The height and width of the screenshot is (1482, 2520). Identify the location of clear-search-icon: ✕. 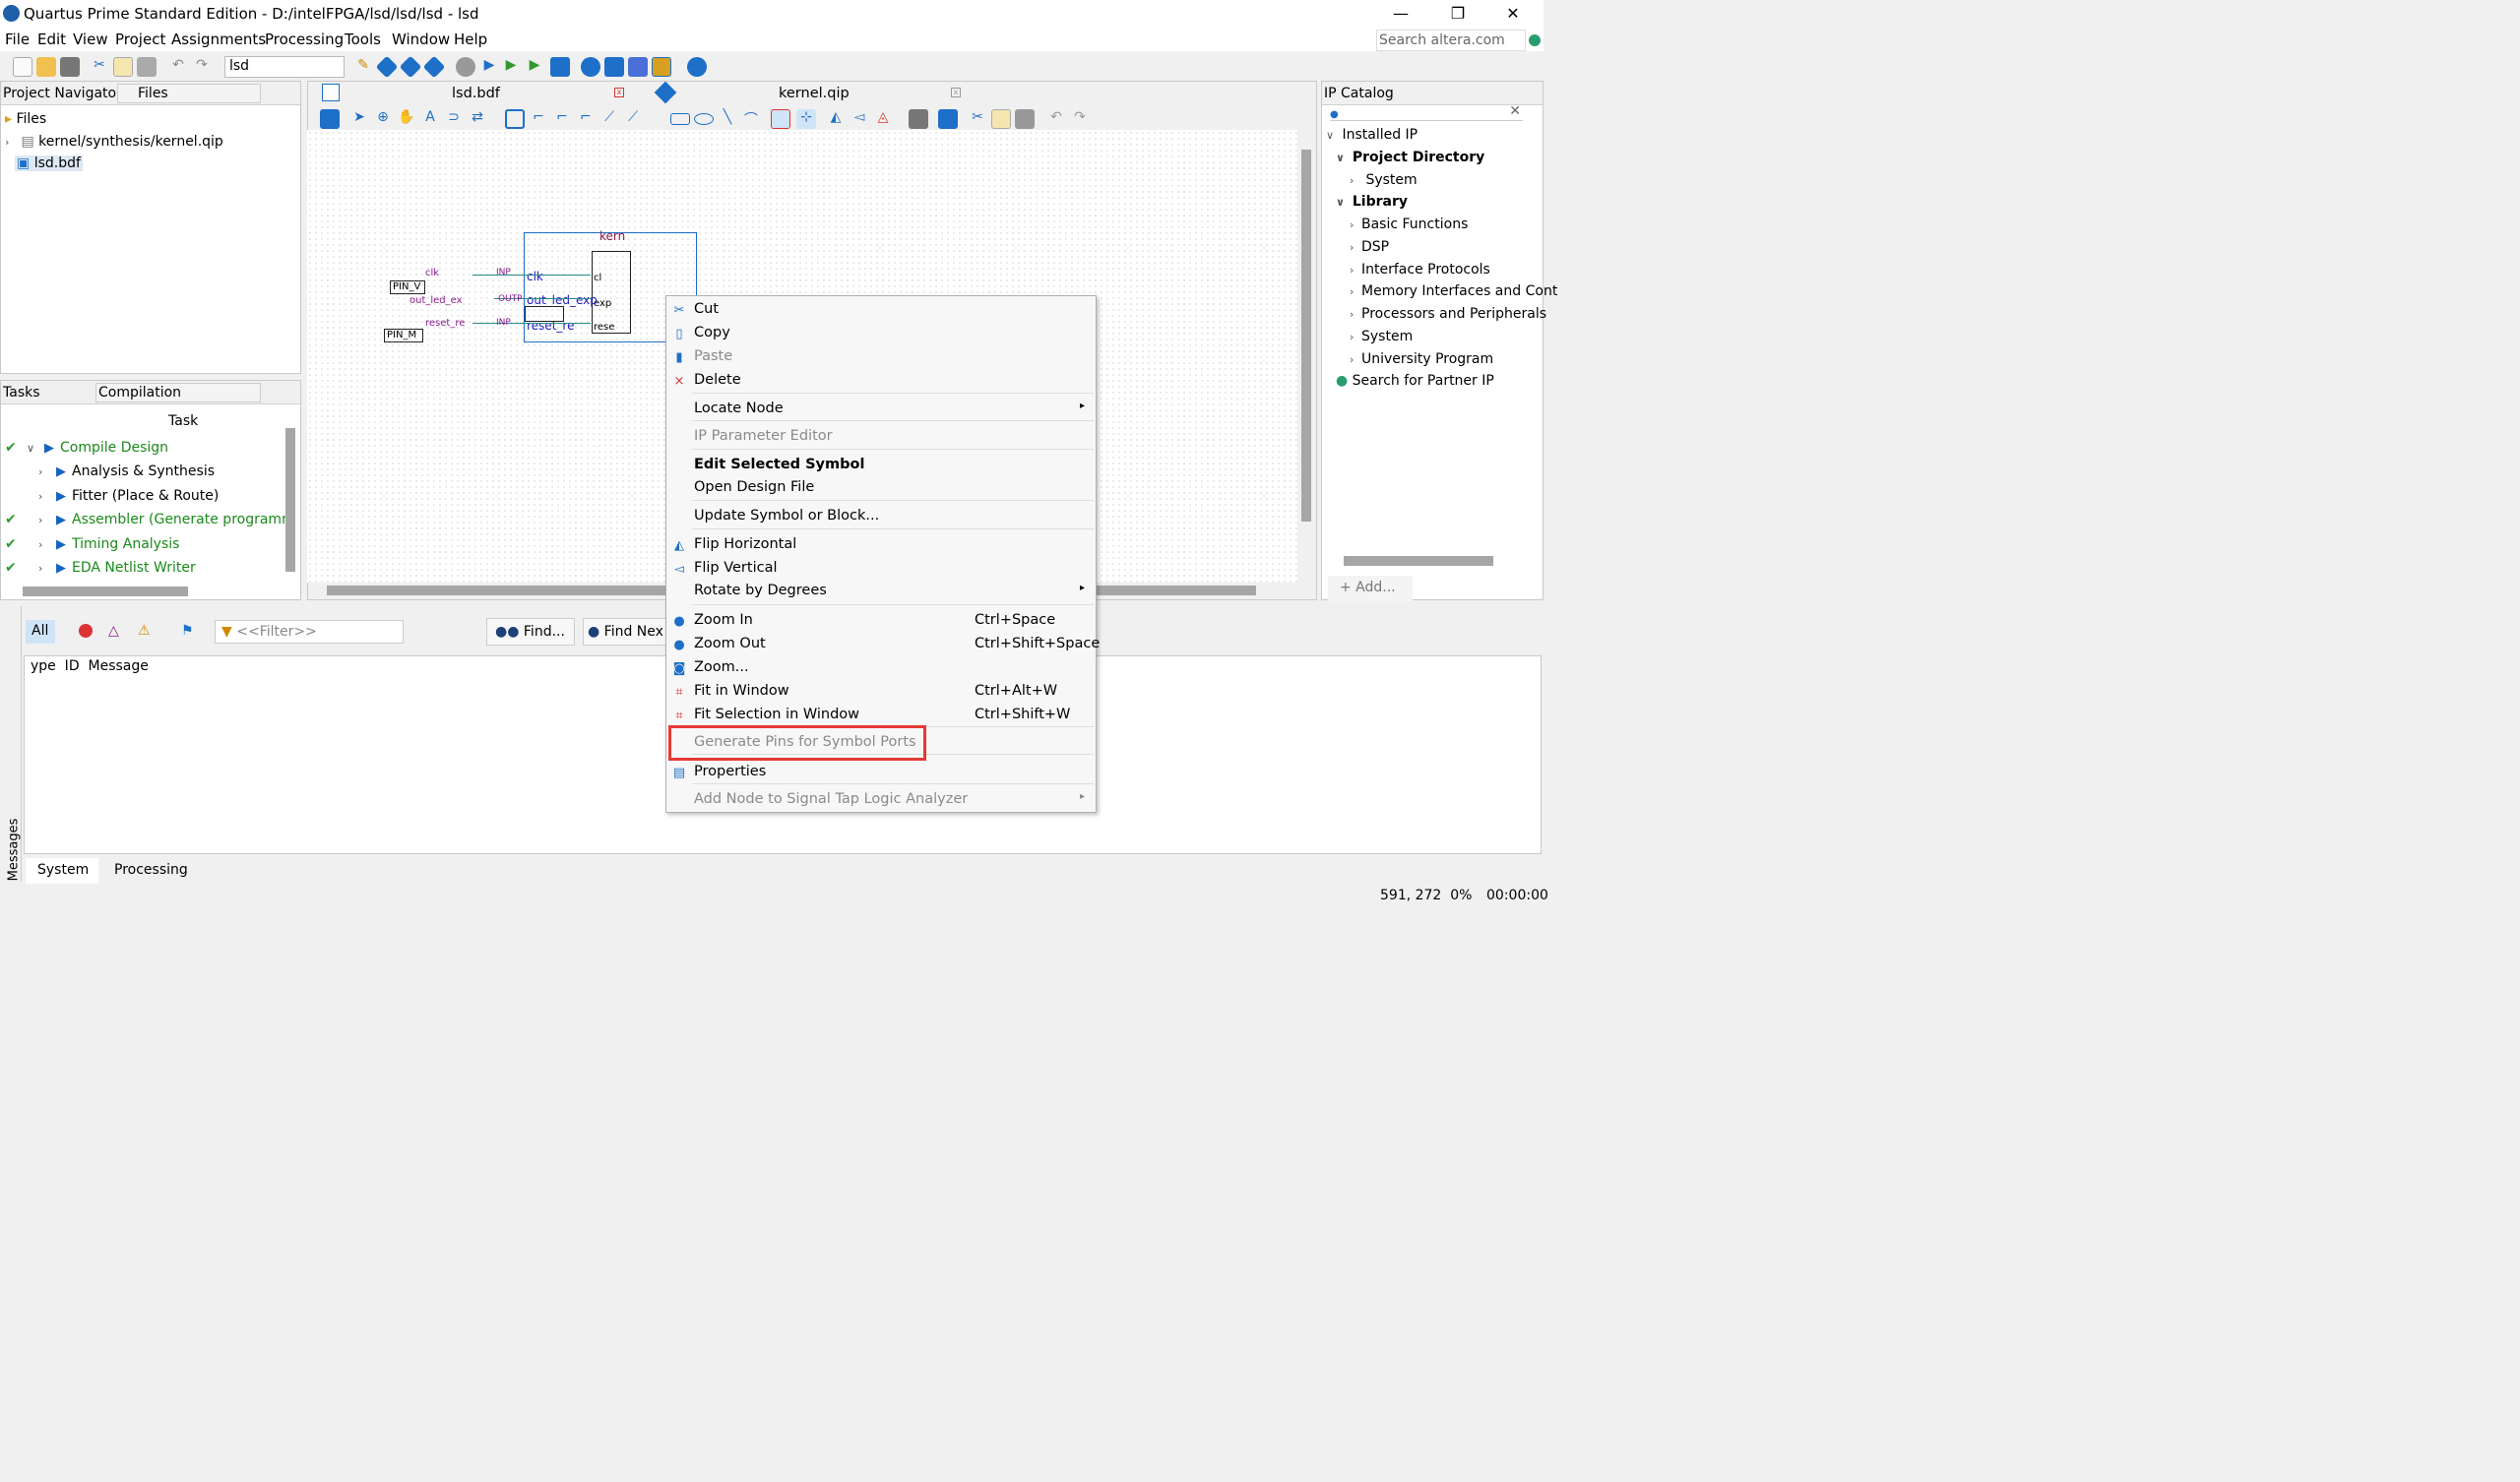
(1515, 111).